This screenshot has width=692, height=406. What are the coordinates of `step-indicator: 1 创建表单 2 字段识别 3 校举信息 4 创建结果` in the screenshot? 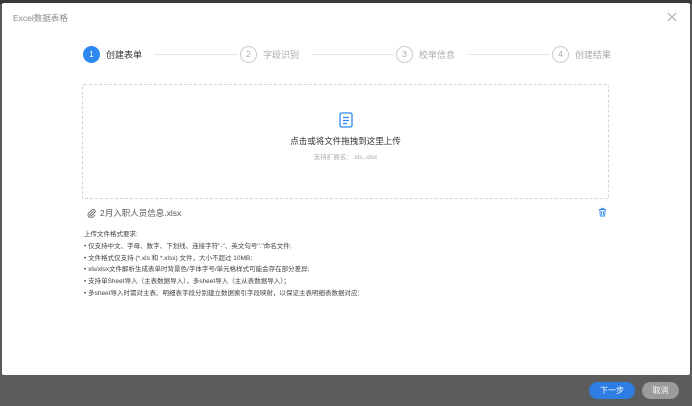 It's located at (348, 54).